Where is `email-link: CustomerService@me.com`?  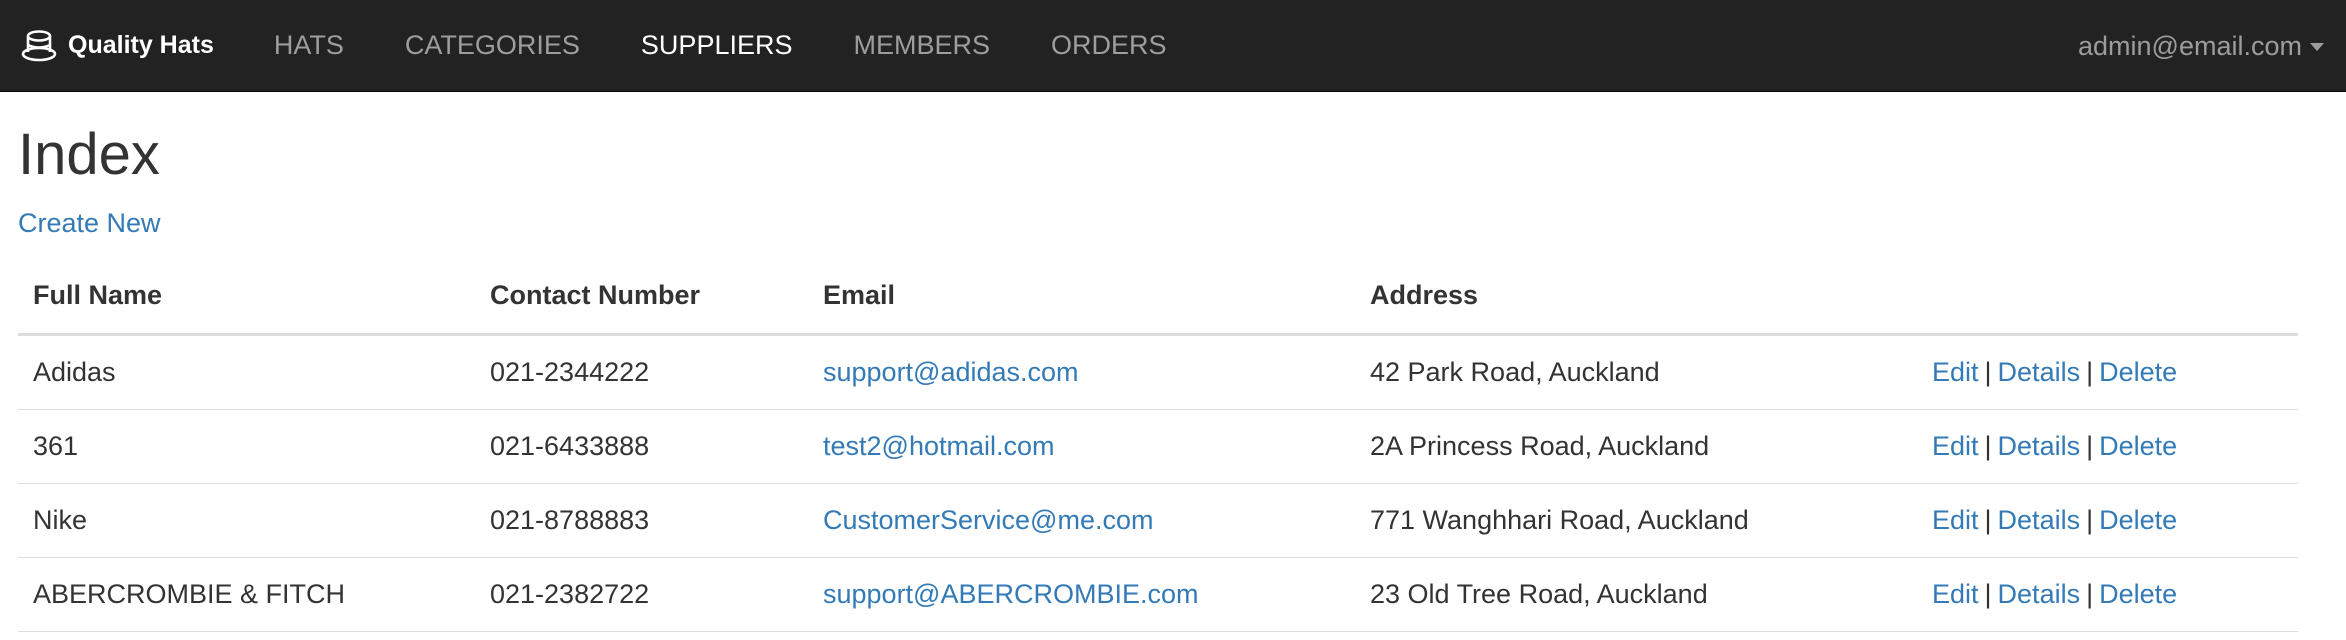 email-link: CustomerService@me.com is located at coordinates (988, 520).